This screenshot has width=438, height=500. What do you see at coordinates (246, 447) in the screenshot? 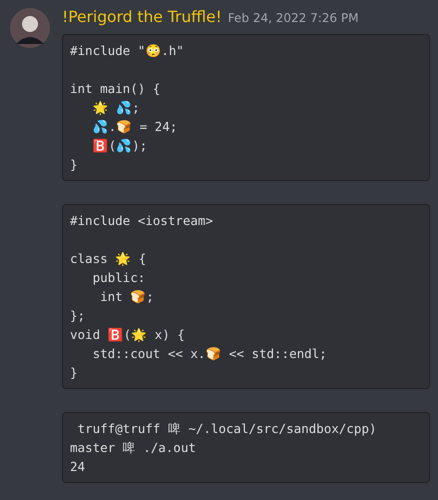
I see `code-block: truff@truff 啤 ~/.local/src/sandbox/cpp) master 啤 ./a.out 24` at bounding box center [246, 447].